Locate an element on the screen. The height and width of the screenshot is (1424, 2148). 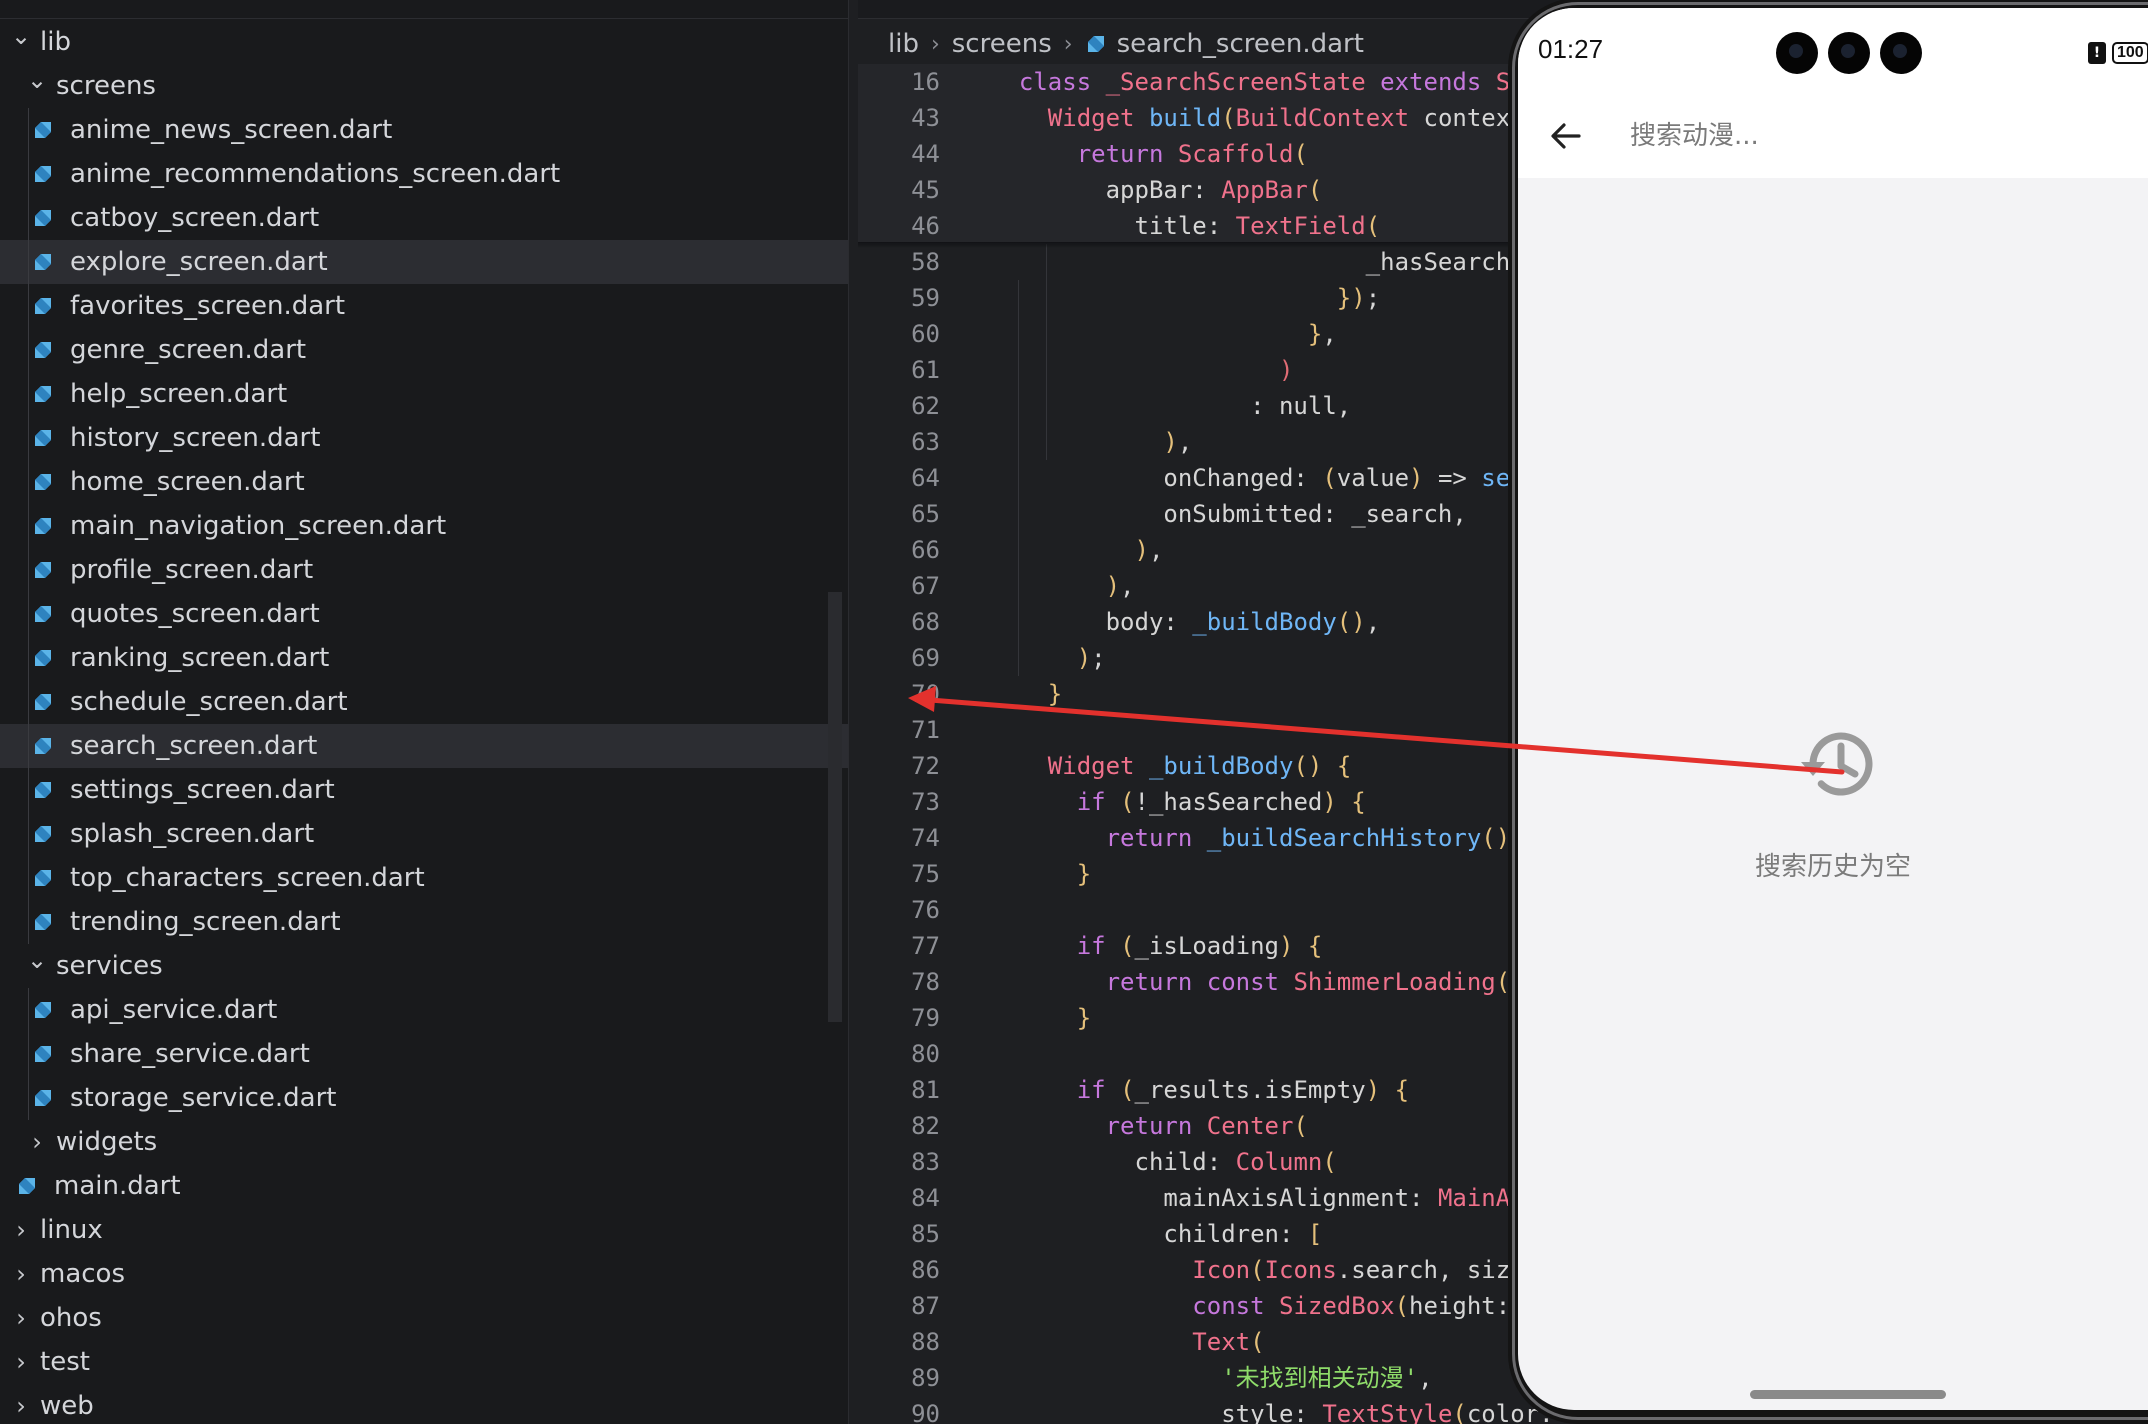
line-text: ); is located at coordinates (1048, 658).